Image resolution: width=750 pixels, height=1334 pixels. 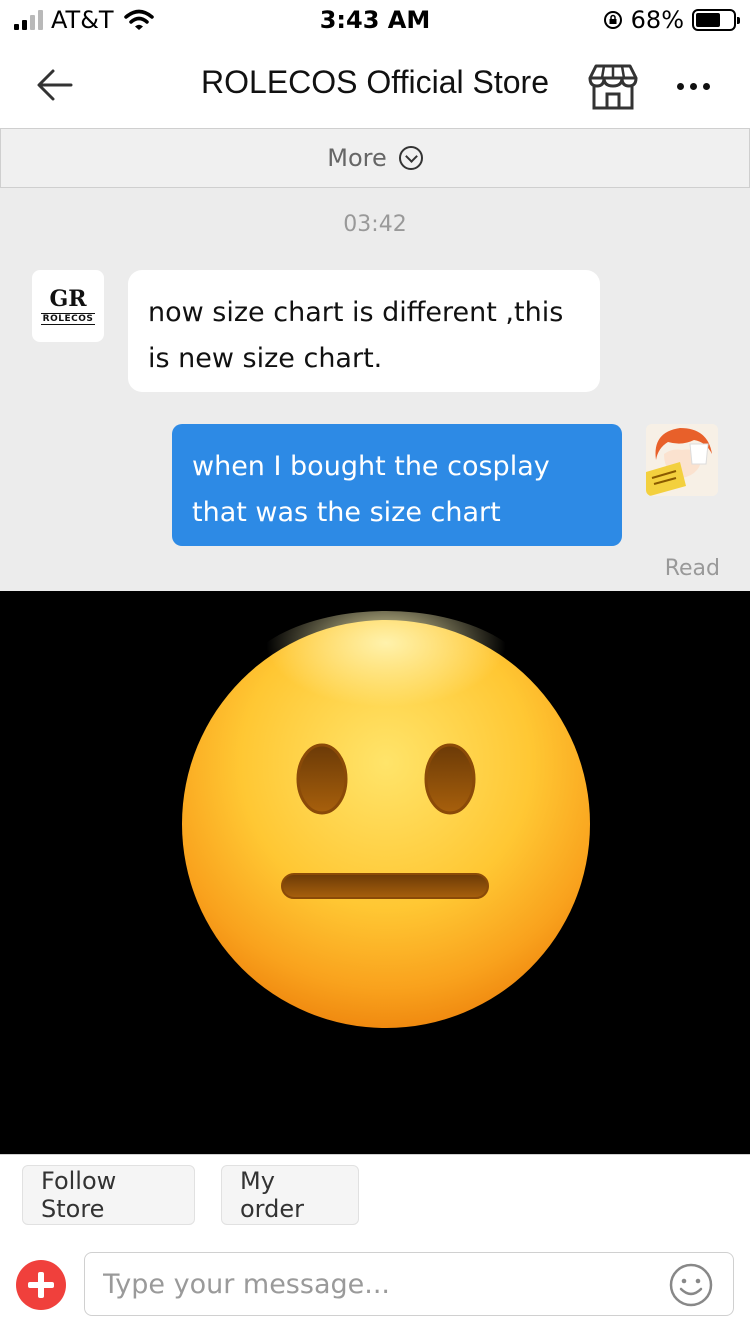 What do you see at coordinates (375, 20) in the screenshot?
I see `status-bar: AT&T 3:43 AM 68%` at bounding box center [375, 20].